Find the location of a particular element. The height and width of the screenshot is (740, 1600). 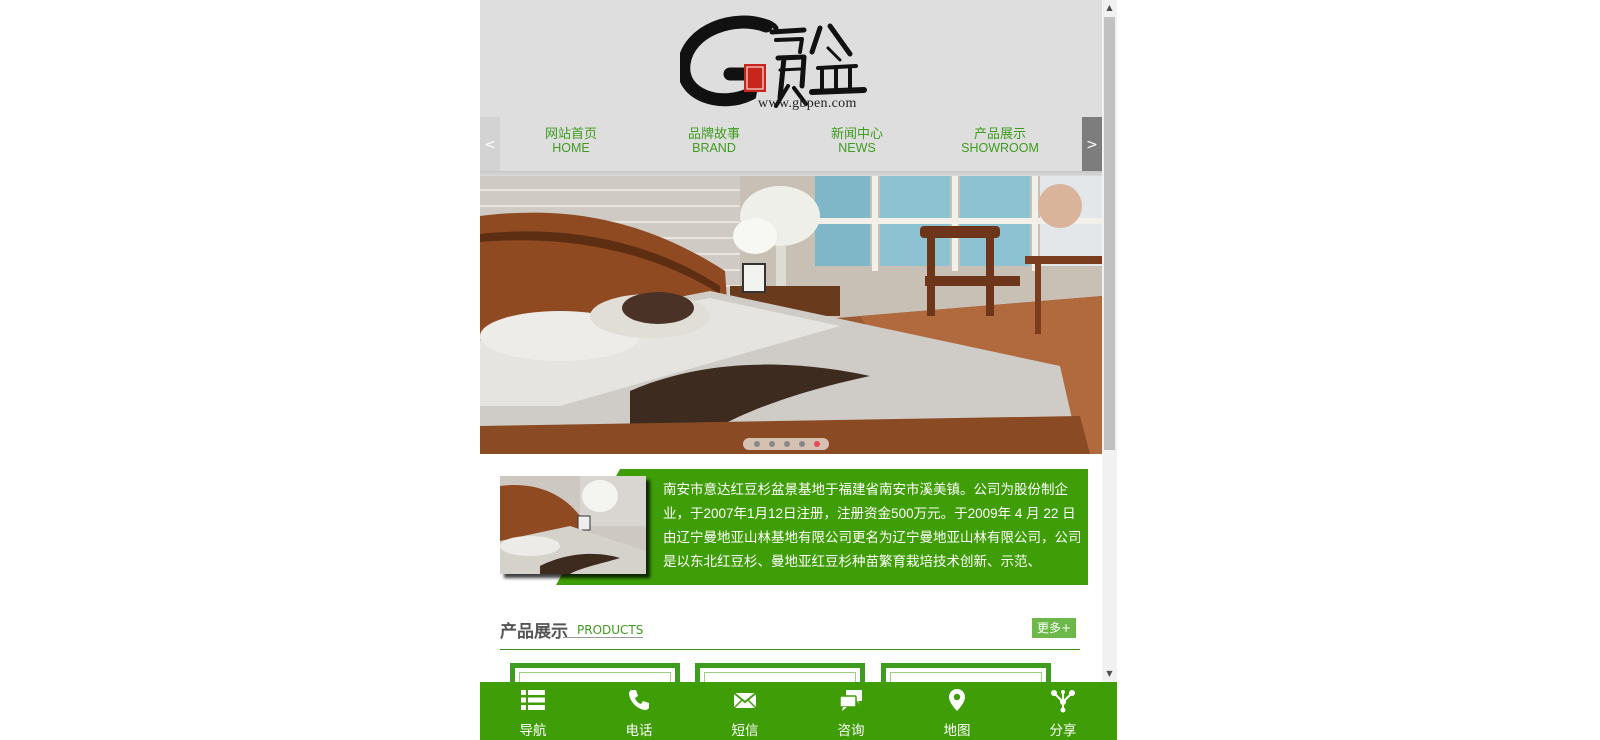

bottom-nav-label: 咨询 is located at coordinates (851, 730).